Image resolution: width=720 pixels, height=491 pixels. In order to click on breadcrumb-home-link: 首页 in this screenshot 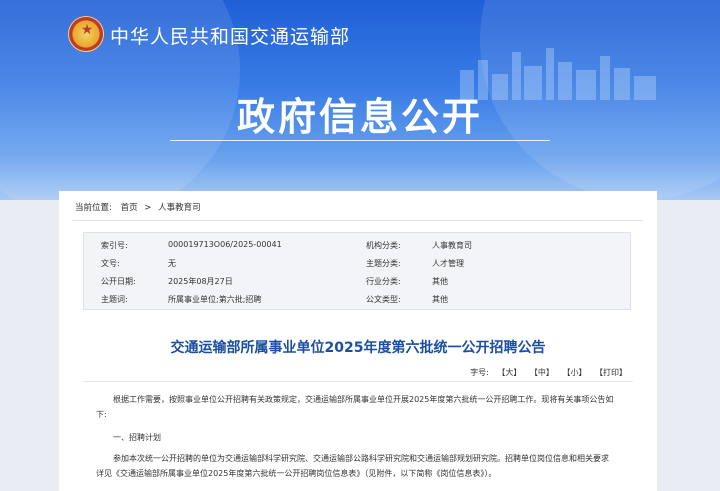, I will do `click(129, 208)`.